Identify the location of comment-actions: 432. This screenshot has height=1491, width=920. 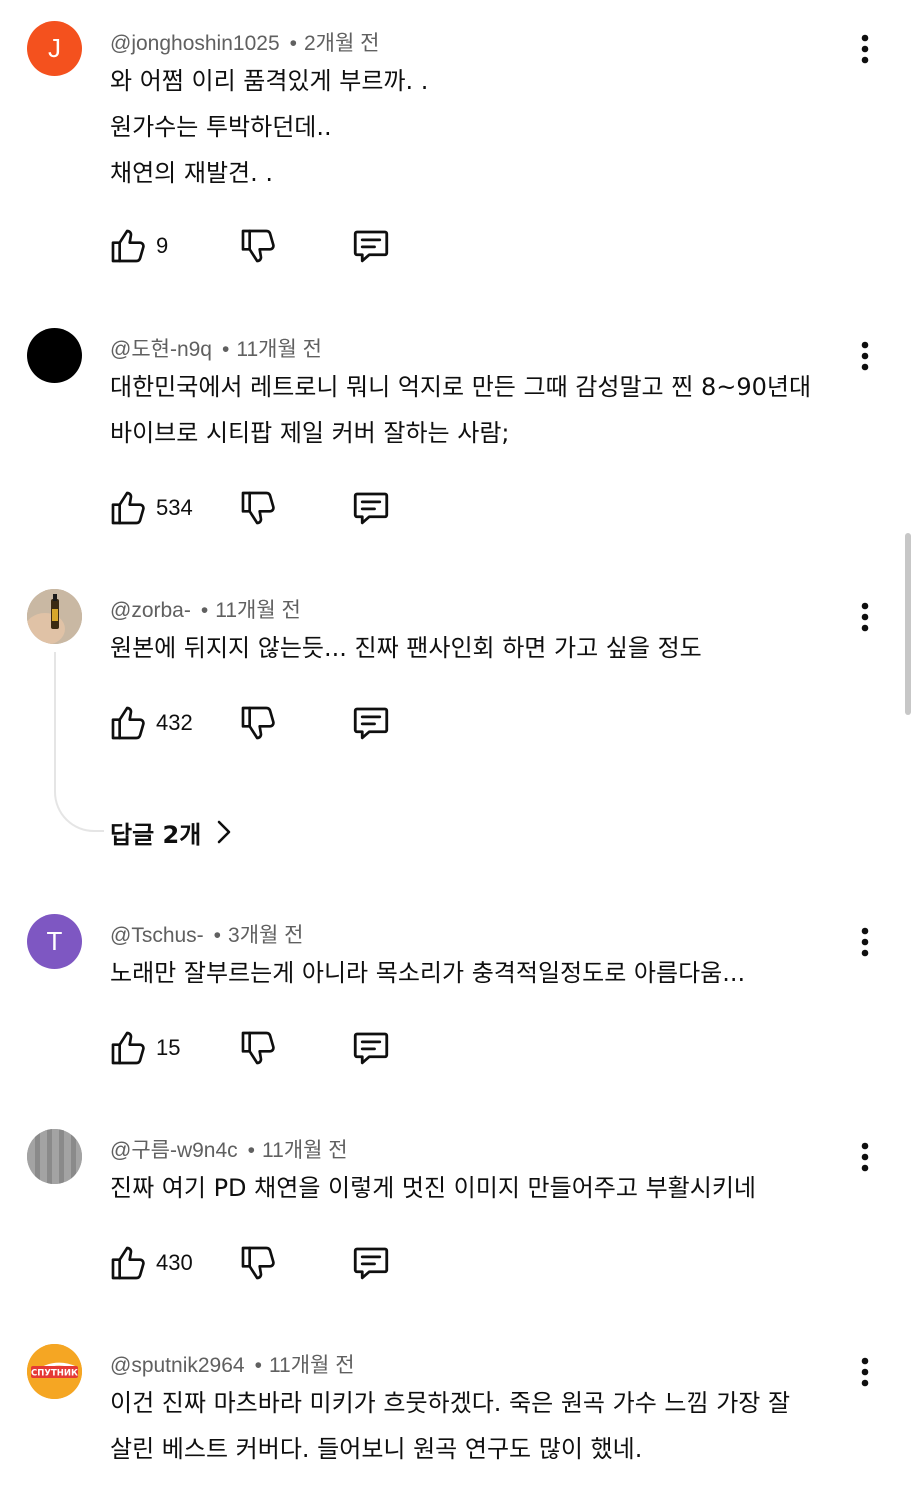
(258, 723).